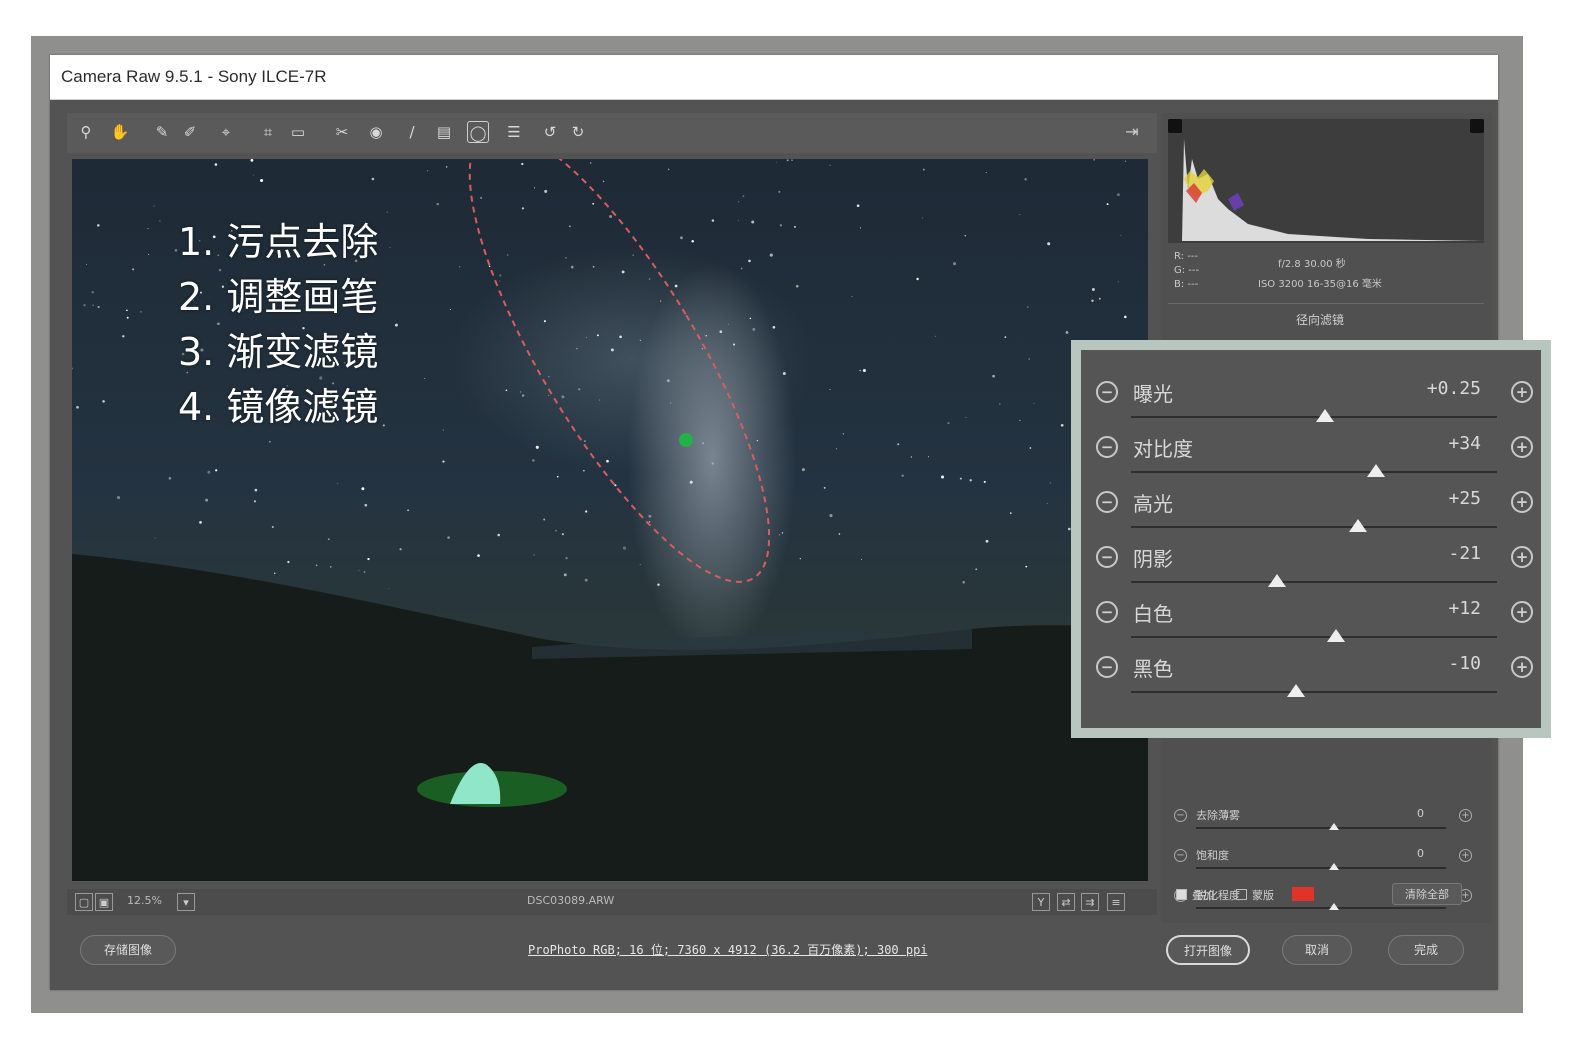 The height and width of the screenshot is (1050, 1572). Describe the element at coordinates (1208, 950) in the screenshot. I see `open-image-button: 打开图像` at that location.